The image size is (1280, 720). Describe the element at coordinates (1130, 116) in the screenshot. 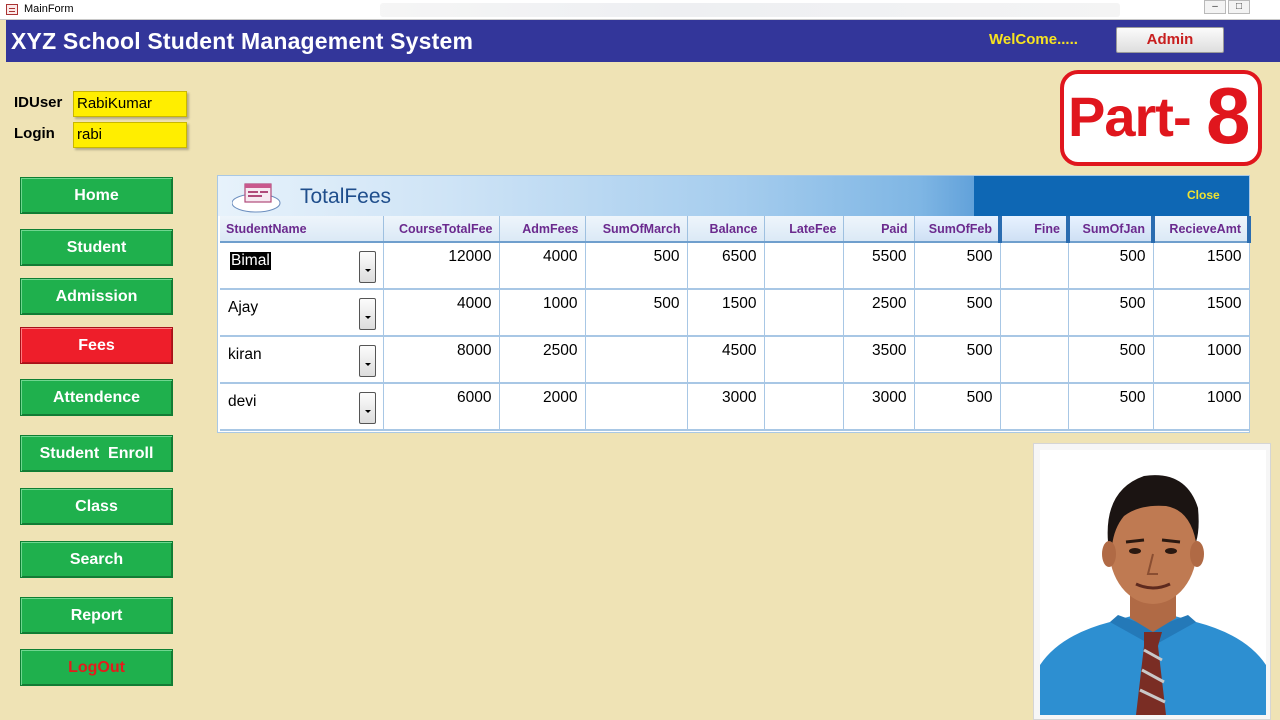

I see `part-badge-text: Part-` at that location.